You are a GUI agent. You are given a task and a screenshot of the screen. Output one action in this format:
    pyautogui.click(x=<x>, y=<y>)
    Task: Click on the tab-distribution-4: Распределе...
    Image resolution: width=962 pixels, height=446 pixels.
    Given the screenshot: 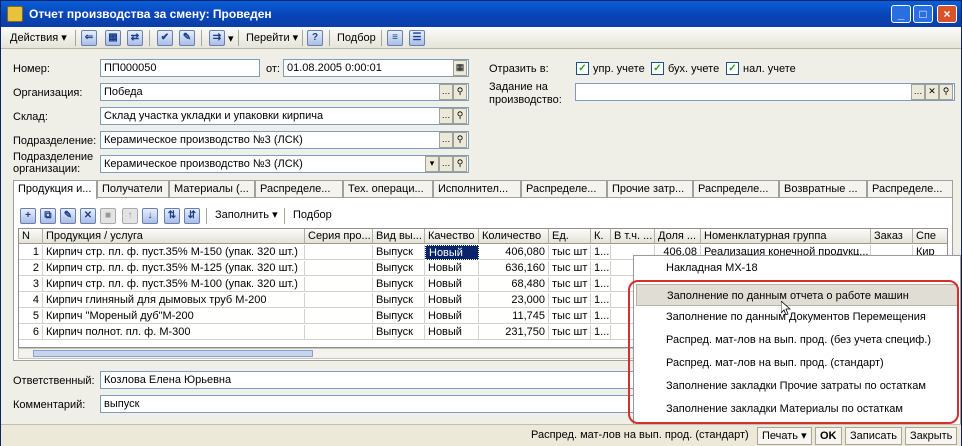 What is the action you would take?
    pyautogui.click(x=910, y=189)
    